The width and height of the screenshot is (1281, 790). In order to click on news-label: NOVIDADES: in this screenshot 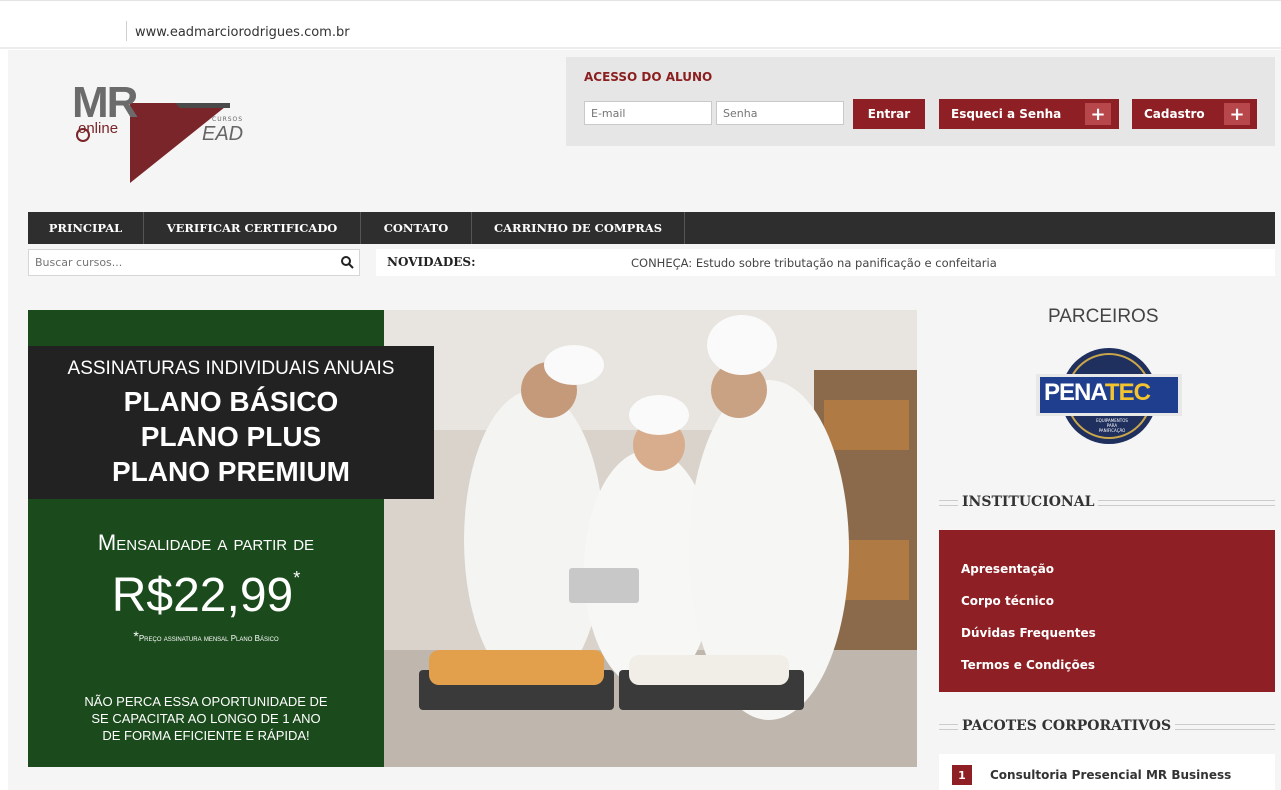, I will do `click(431, 262)`.